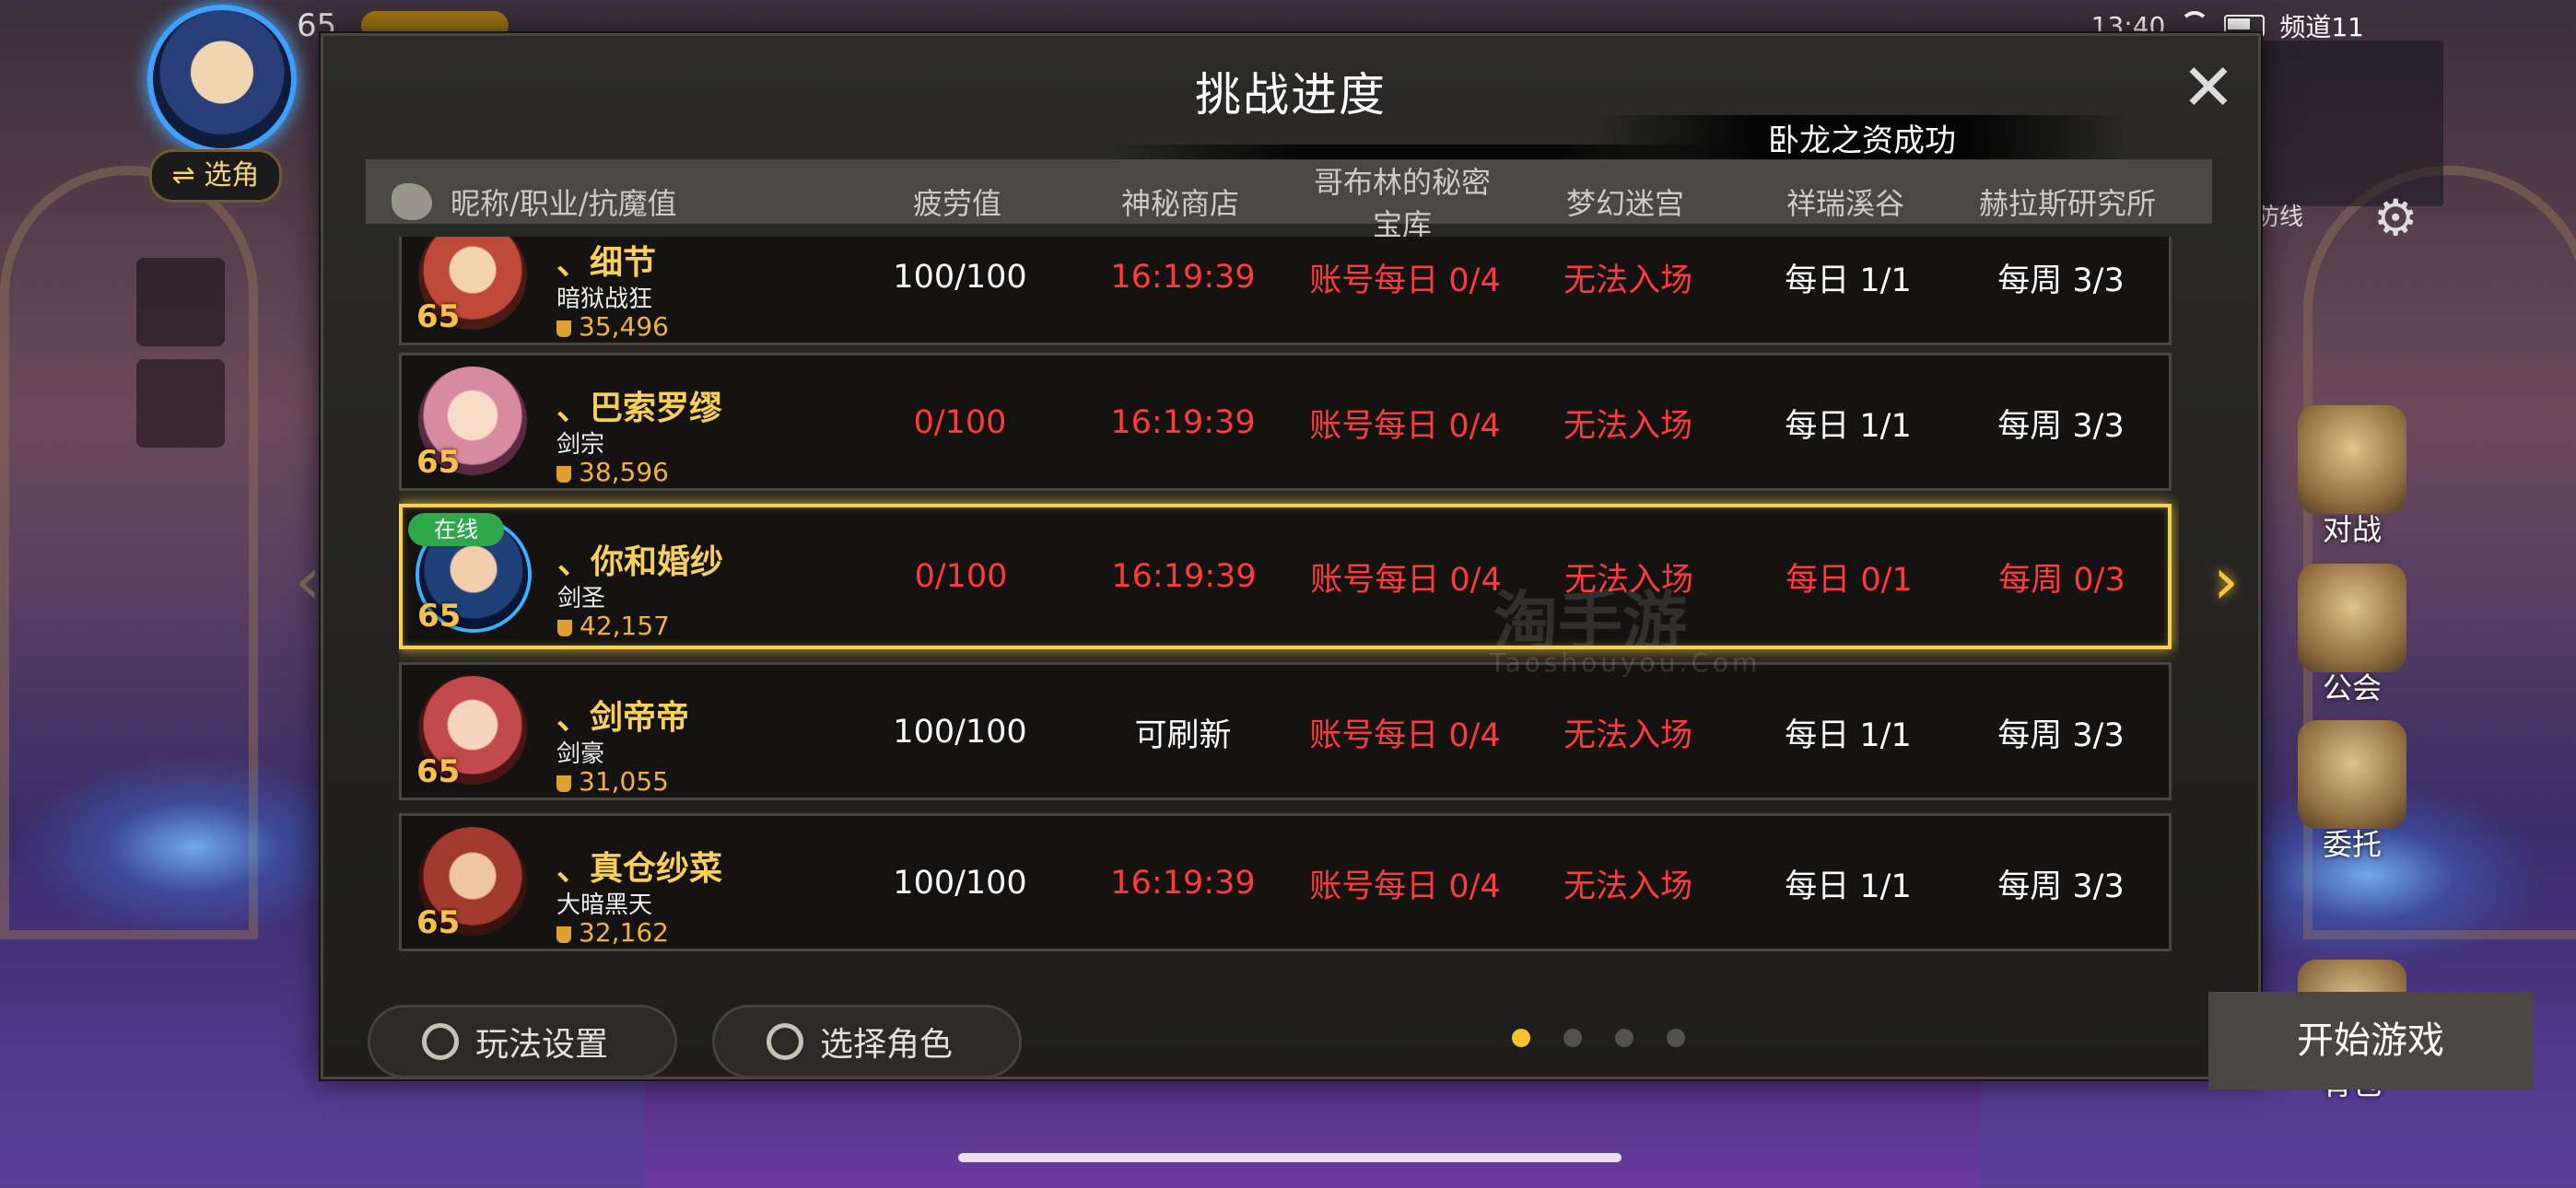 The image size is (2576, 1188). Describe the element at coordinates (542, 1045) in the screenshot. I see `gameplay-settings-label: 玩法设置` at that location.